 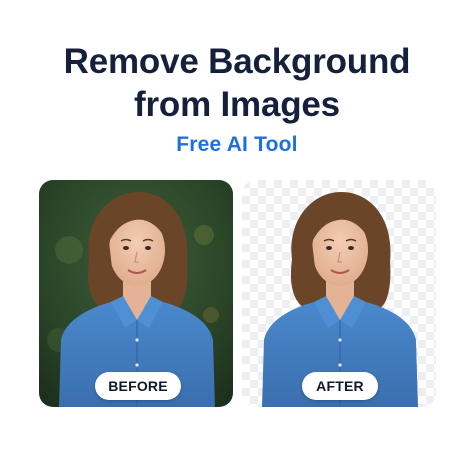 I want to click on after-label-badge: AFTER, so click(x=340, y=386).